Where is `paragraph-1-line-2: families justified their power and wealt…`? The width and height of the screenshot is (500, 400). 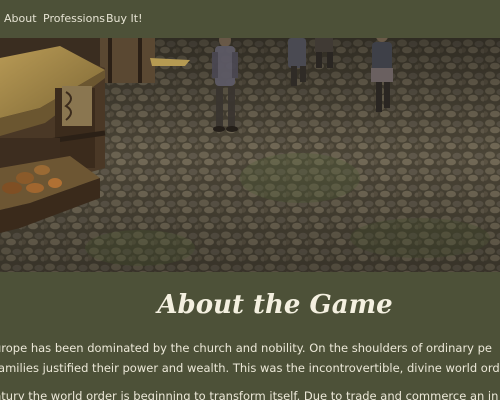
paragraph-1-line-2: families justified their power and wealt… is located at coordinates (250, 368).